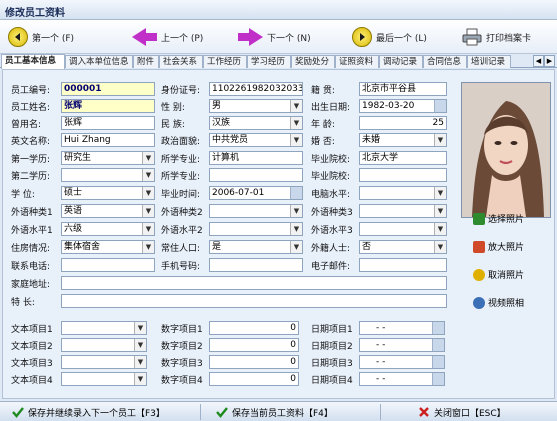  Describe the element at coordinates (108, 89) in the screenshot. I see `emp-no-field: 000001` at that location.